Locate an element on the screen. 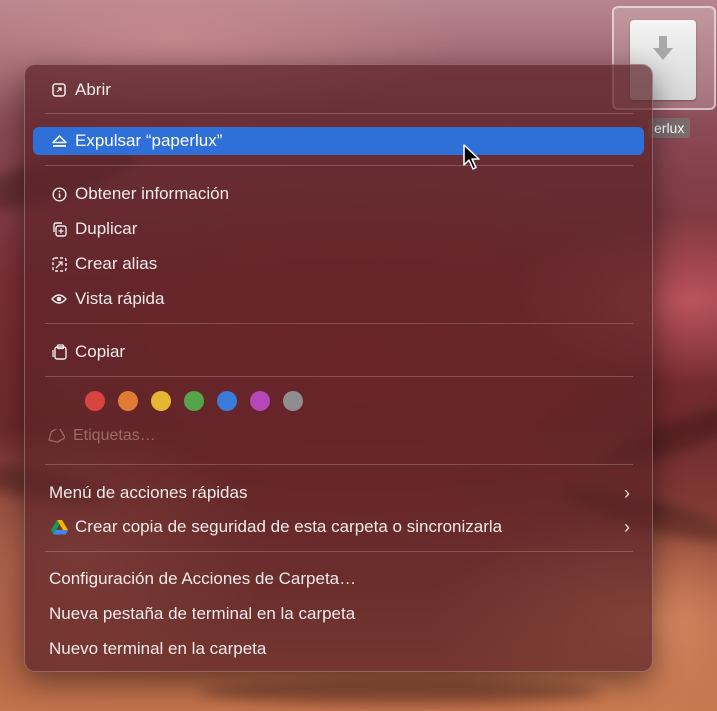 The height and width of the screenshot is (711, 717). tag-color-picker is located at coordinates (194, 401).